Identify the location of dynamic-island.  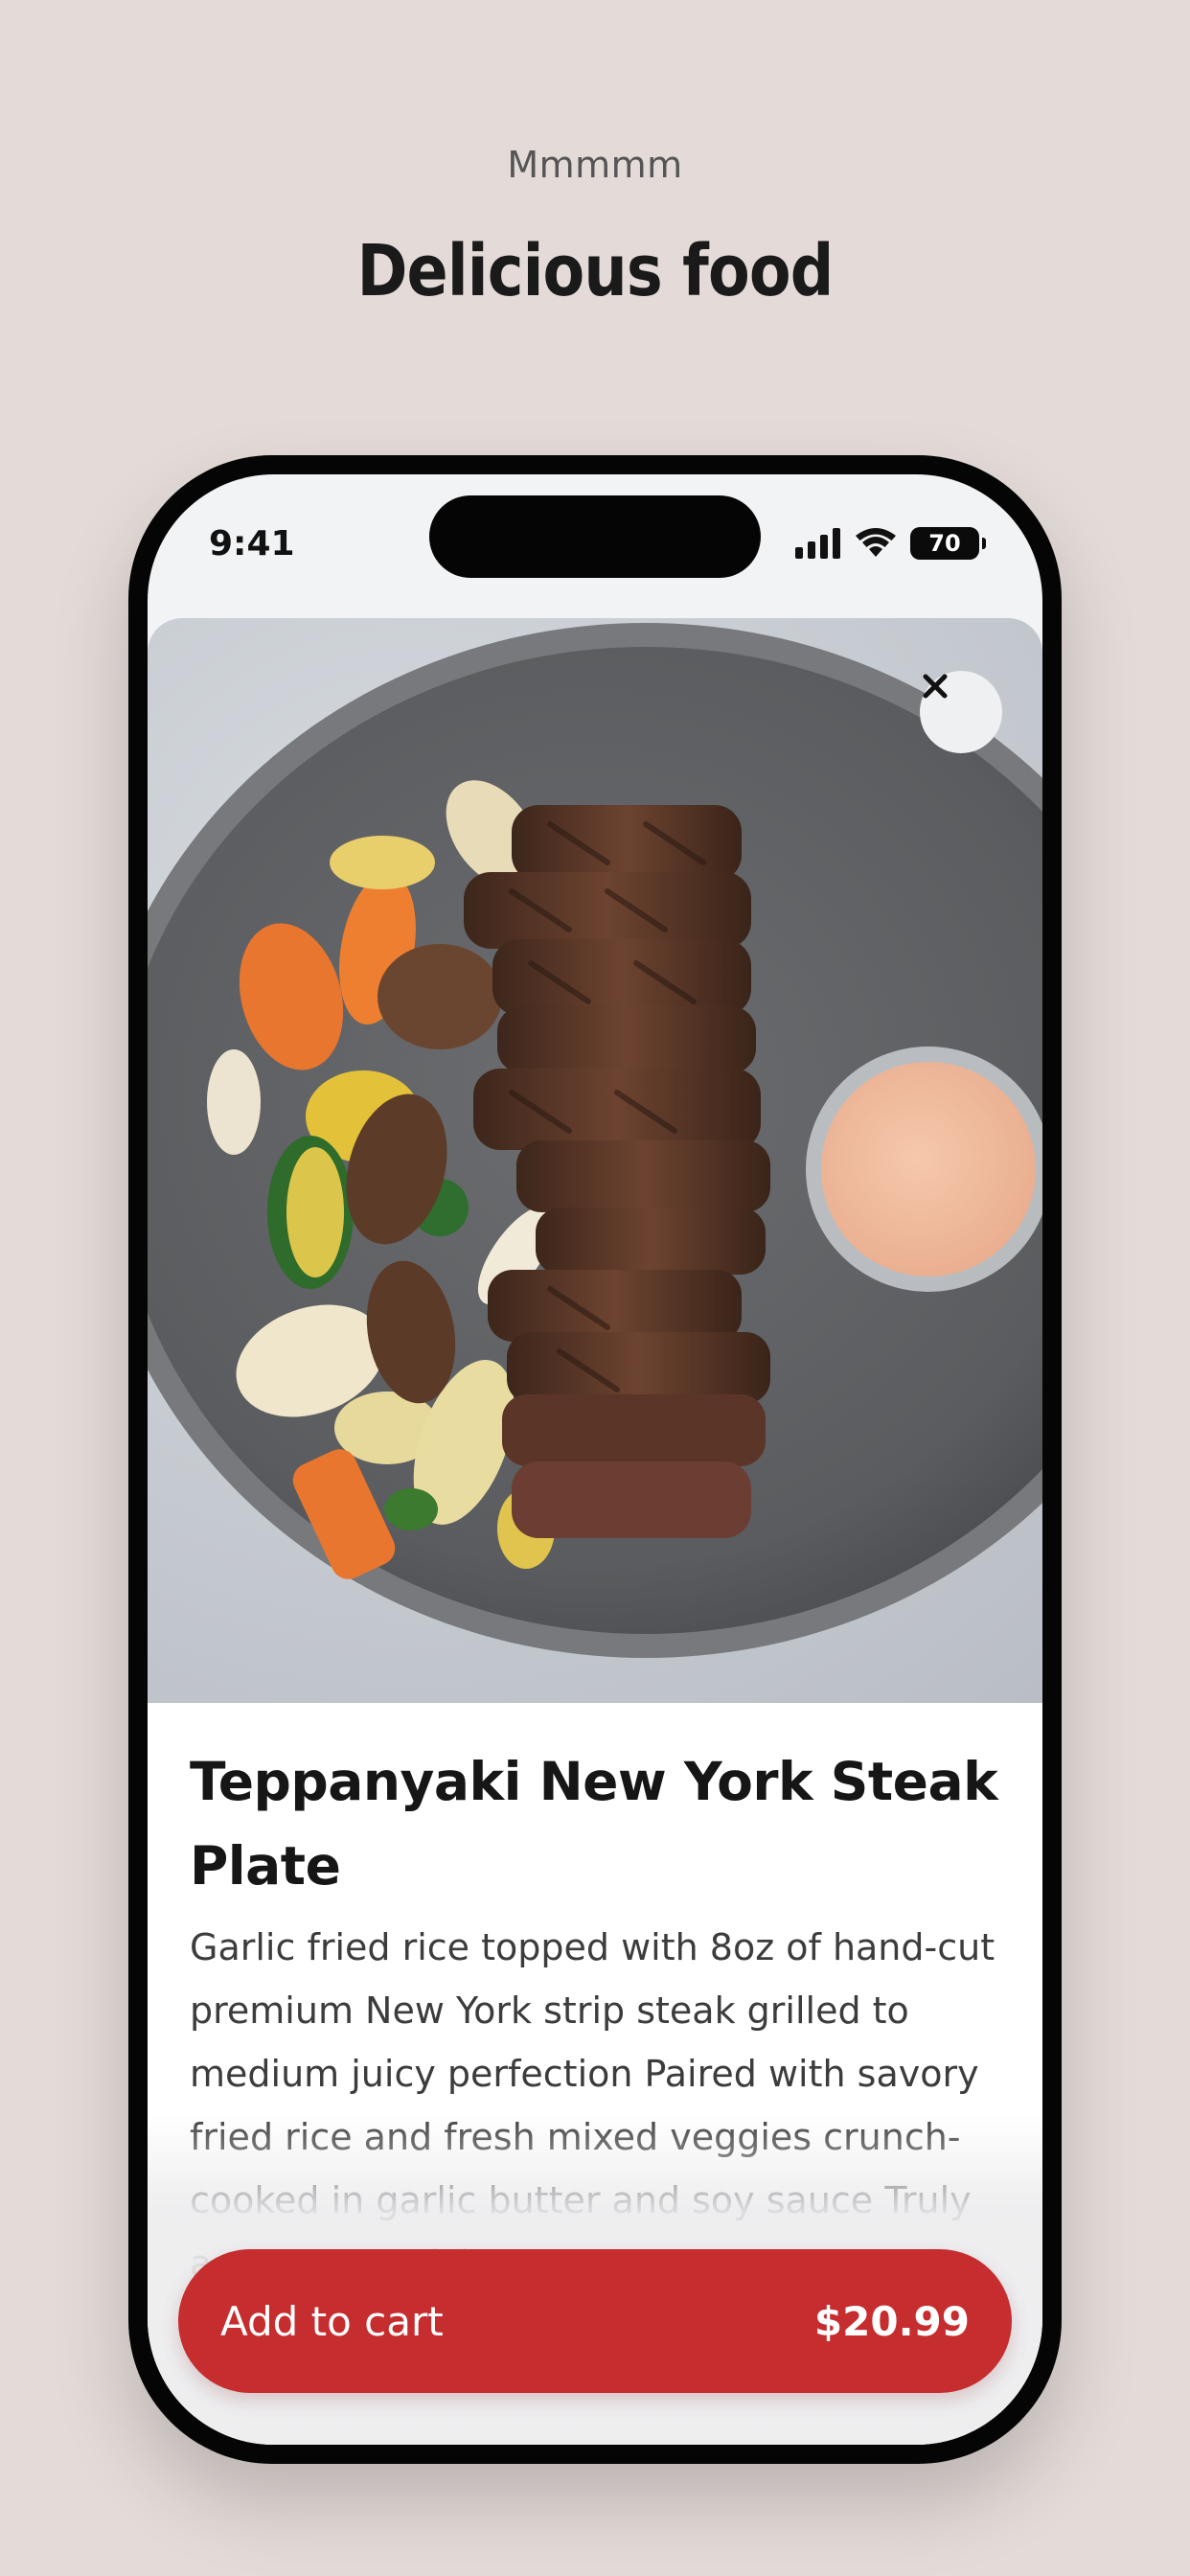
(595, 536).